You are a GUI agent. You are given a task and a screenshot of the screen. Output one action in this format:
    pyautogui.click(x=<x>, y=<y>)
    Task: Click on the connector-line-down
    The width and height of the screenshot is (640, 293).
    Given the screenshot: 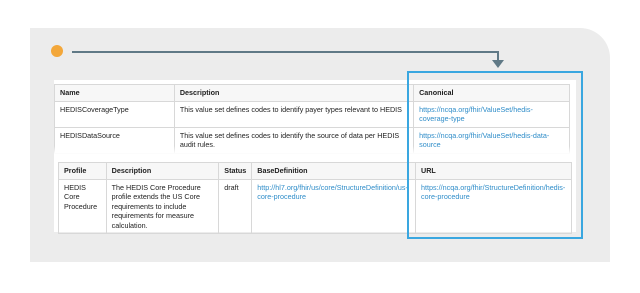 What is the action you would take?
    pyautogui.click(x=498, y=55)
    